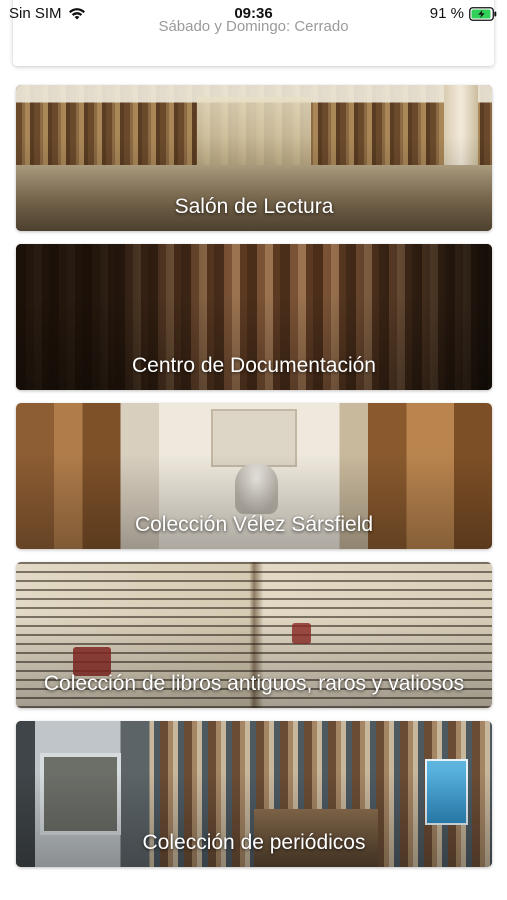 The image size is (507, 900). Describe the element at coordinates (254, 842) in the screenshot. I see `collection-tile-label: Colección de periódicos` at that location.